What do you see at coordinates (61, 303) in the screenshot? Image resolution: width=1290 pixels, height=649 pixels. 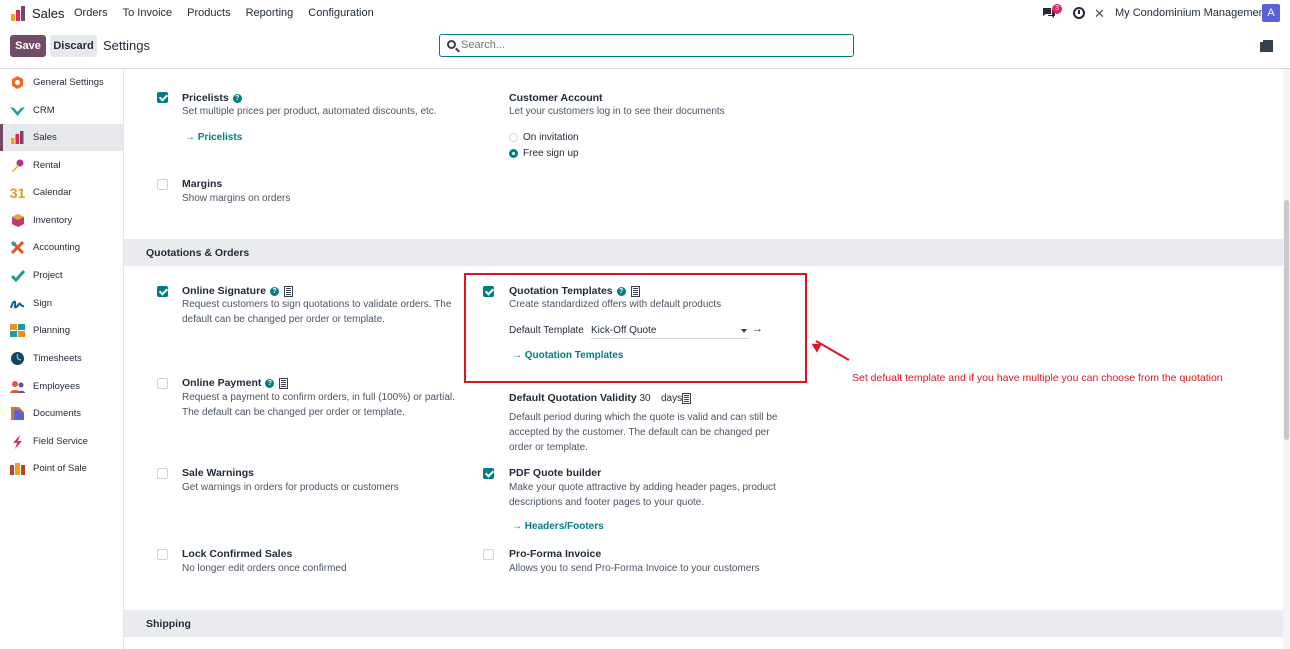 I see `sidebar-item-sign: Sign` at bounding box center [61, 303].